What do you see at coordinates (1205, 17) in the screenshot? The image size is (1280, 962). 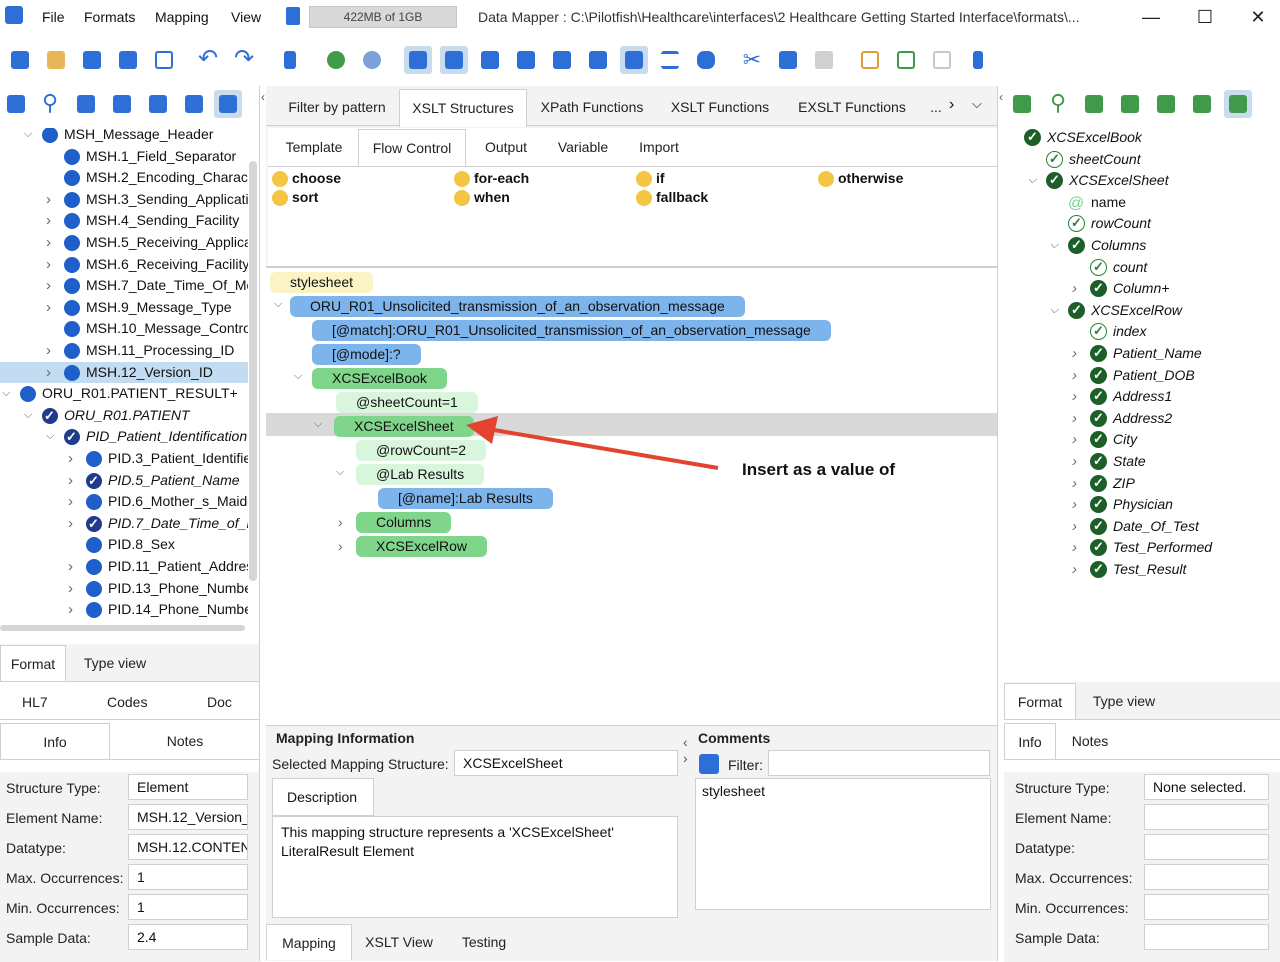 I see `maximize-button: ☐` at bounding box center [1205, 17].